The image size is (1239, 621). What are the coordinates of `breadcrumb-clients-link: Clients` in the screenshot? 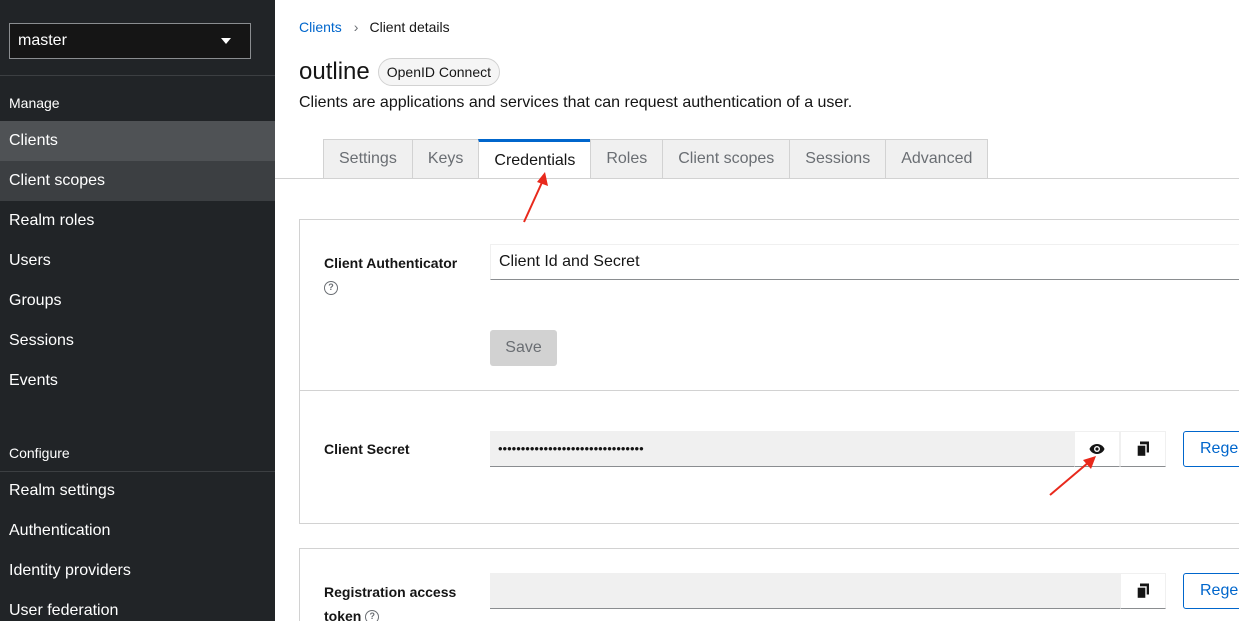 It's located at (320, 27).